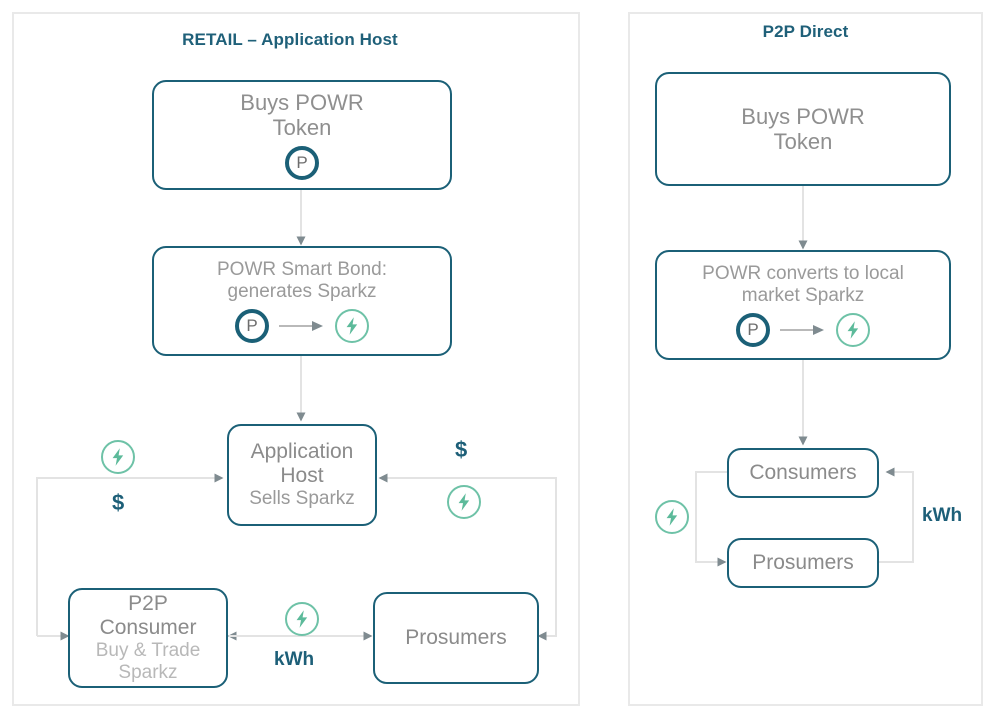 This screenshot has width=996, height=726. Describe the element at coordinates (672, 517) in the screenshot. I see `sparkz-icon-left-rail-p2p` at that location.